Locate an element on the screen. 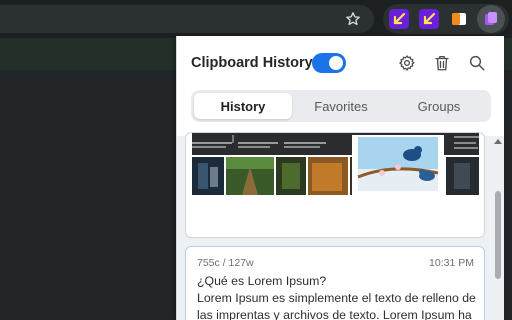 The height and width of the screenshot is (320, 512). scroll-up-arrow-icon is located at coordinates (498, 141).